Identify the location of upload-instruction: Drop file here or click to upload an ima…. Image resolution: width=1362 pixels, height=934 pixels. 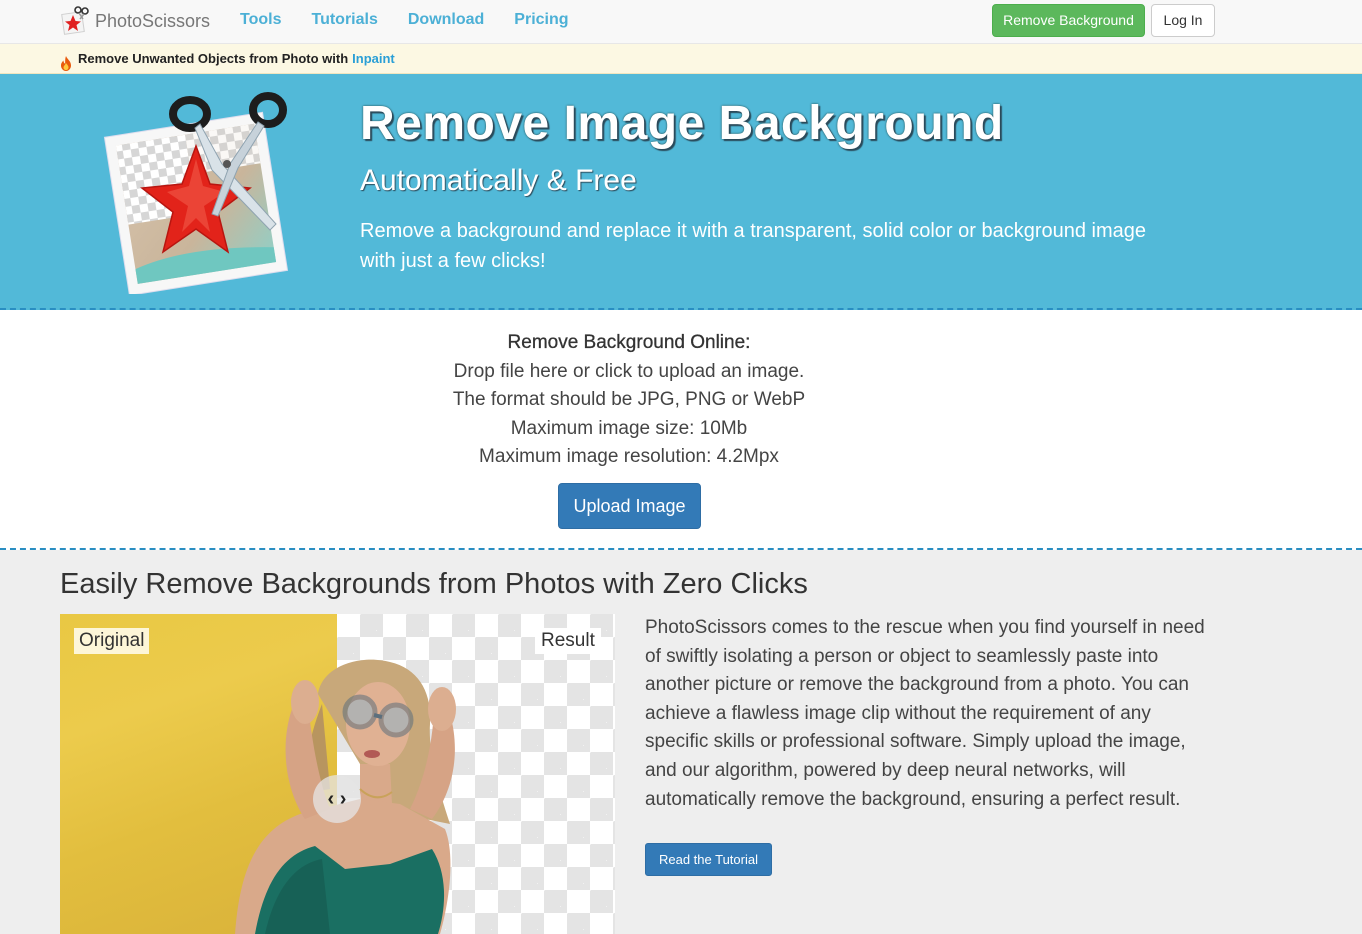
(629, 371).